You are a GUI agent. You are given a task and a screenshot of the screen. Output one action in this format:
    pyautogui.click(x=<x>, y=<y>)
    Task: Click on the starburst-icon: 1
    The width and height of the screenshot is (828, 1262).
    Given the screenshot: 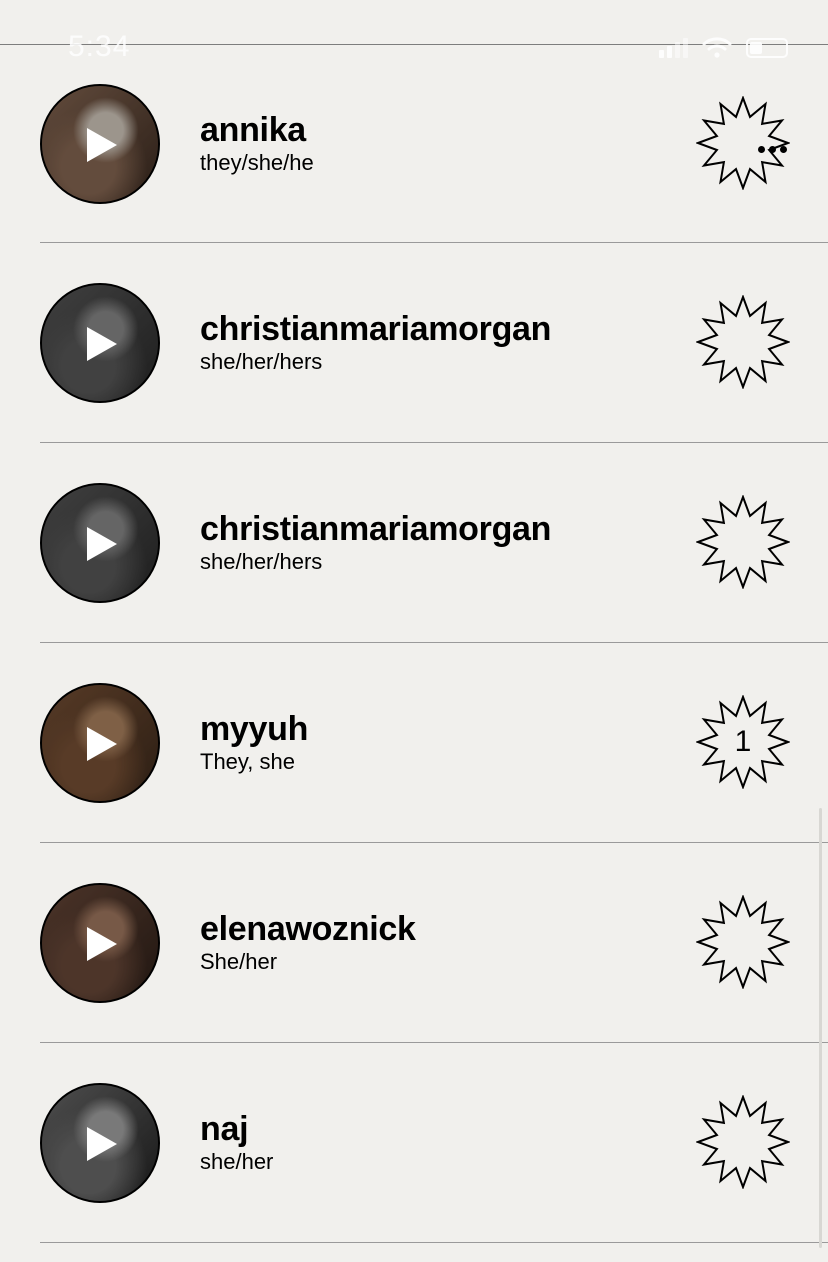 What is the action you would take?
    pyautogui.click(x=743, y=742)
    